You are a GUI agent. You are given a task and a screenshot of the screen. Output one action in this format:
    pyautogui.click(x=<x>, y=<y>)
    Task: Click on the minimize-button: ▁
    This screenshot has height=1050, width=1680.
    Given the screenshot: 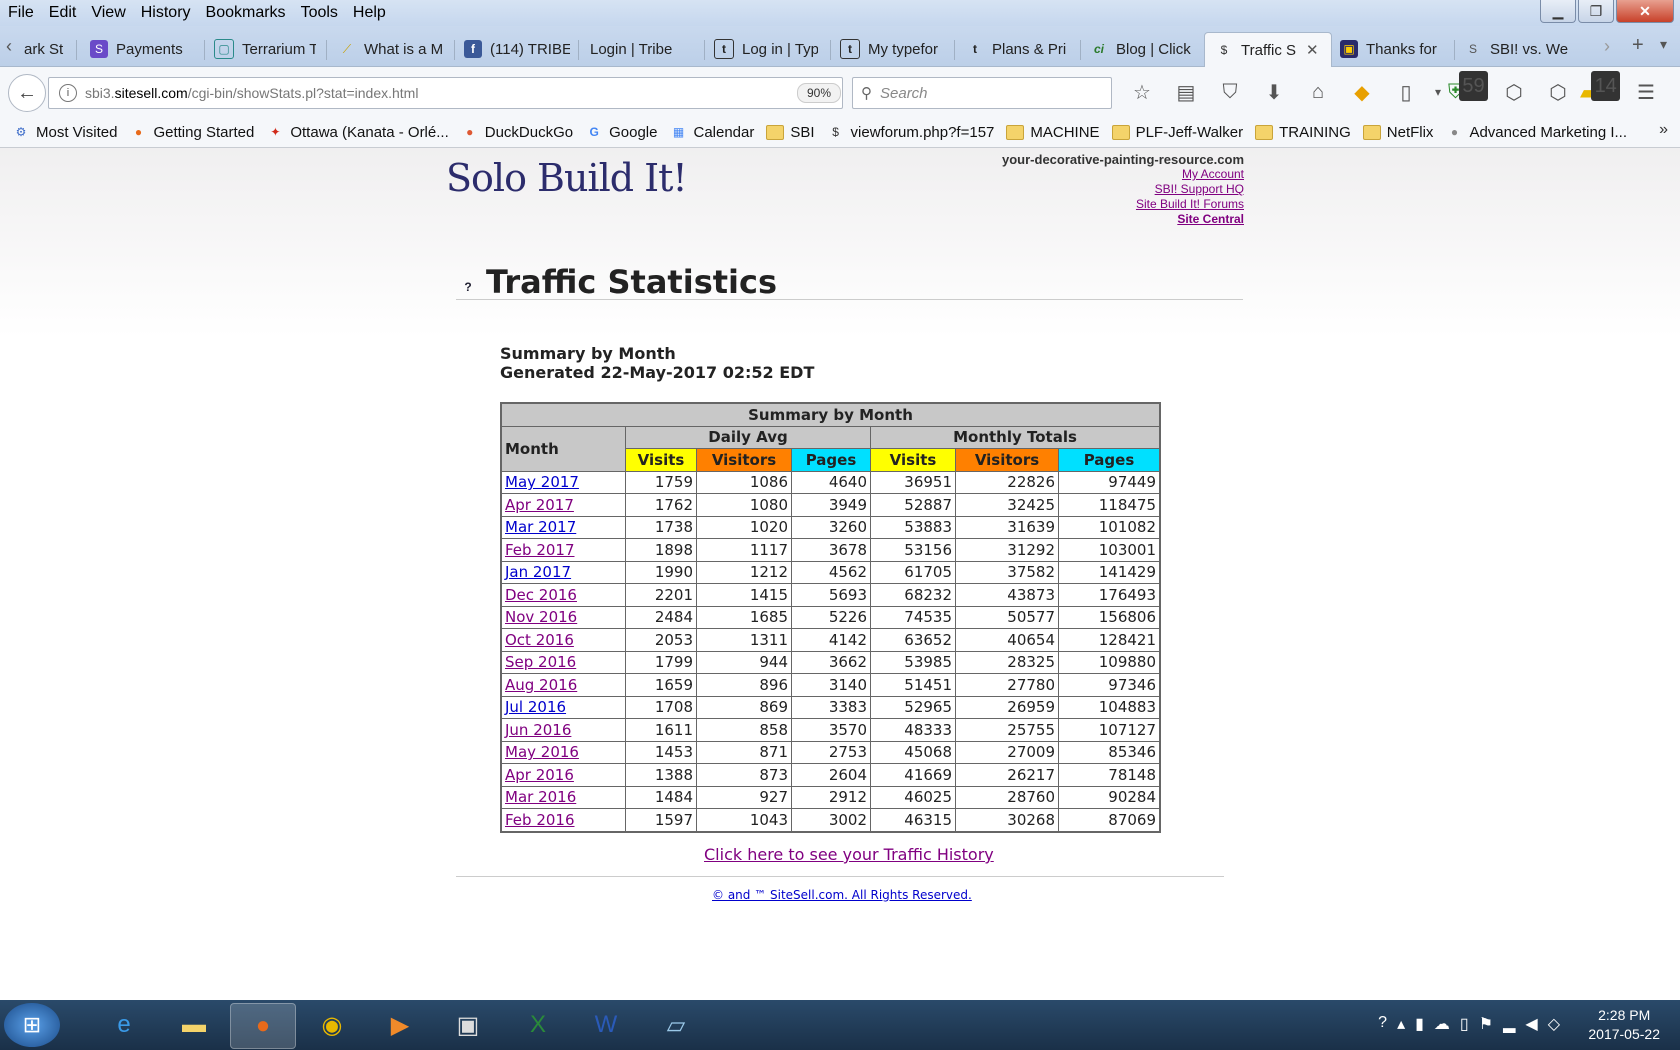 What is the action you would take?
    pyautogui.click(x=1558, y=11)
    